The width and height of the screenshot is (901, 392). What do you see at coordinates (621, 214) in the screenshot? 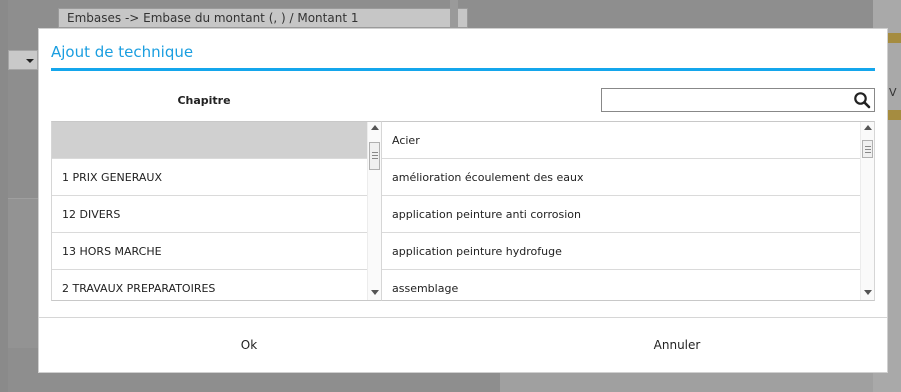
I see `list-item: application peinture anti corrosion` at bounding box center [621, 214].